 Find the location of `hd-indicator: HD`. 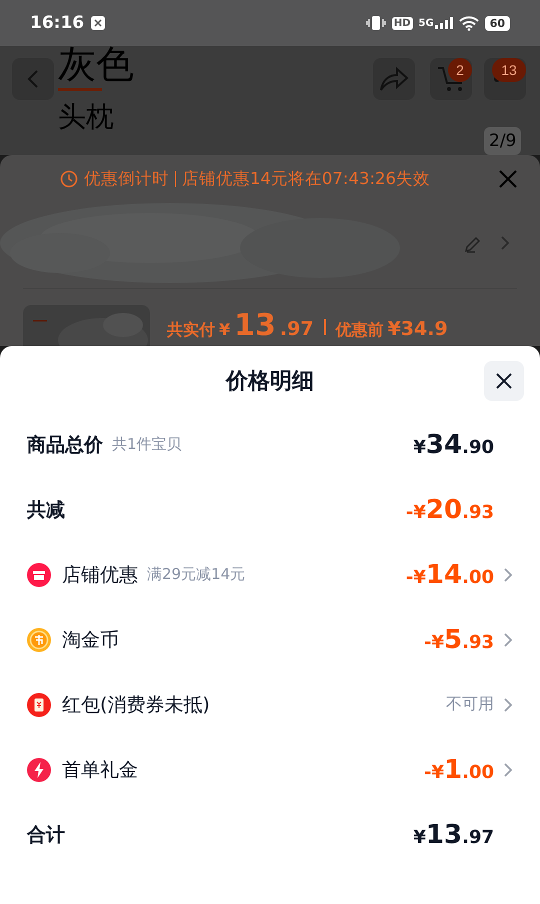

hd-indicator: HD is located at coordinates (402, 23).